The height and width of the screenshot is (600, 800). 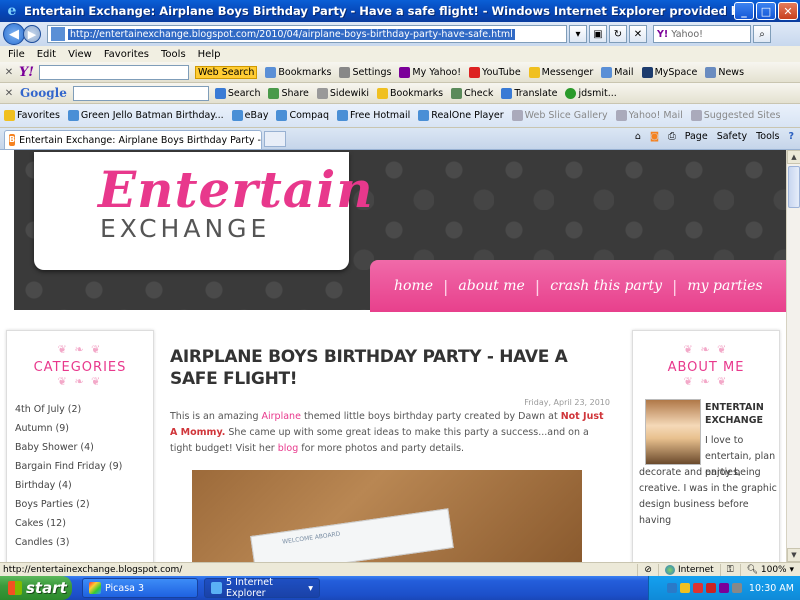 I want to click on yahoo-tray-icon, so click(x=723, y=588).